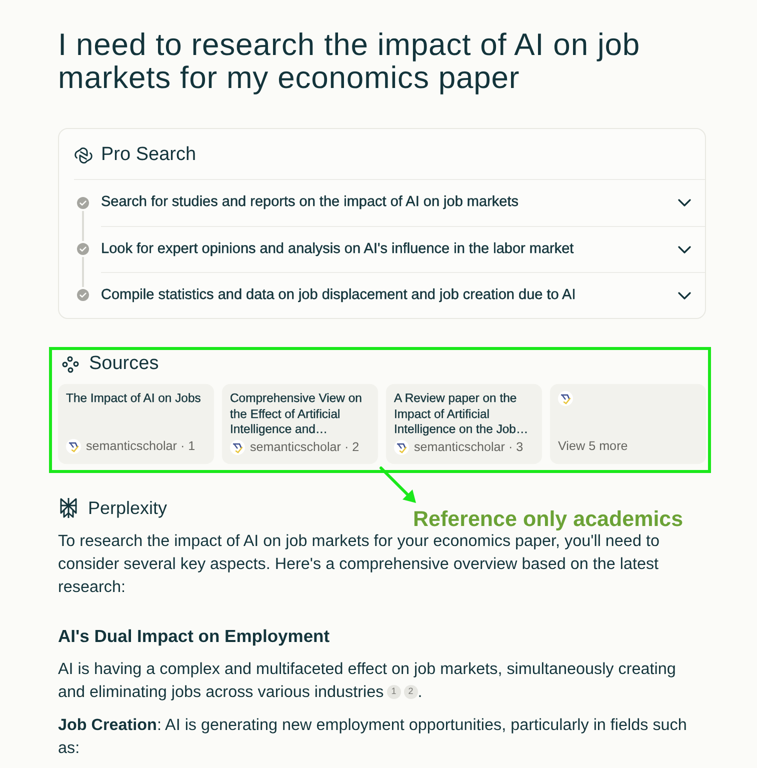  Describe the element at coordinates (373, 737) in the screenshot. I see `answer-paragraph: Job Creation: AI is generating new employment opportunities, particularly in fields such as:` at that location.